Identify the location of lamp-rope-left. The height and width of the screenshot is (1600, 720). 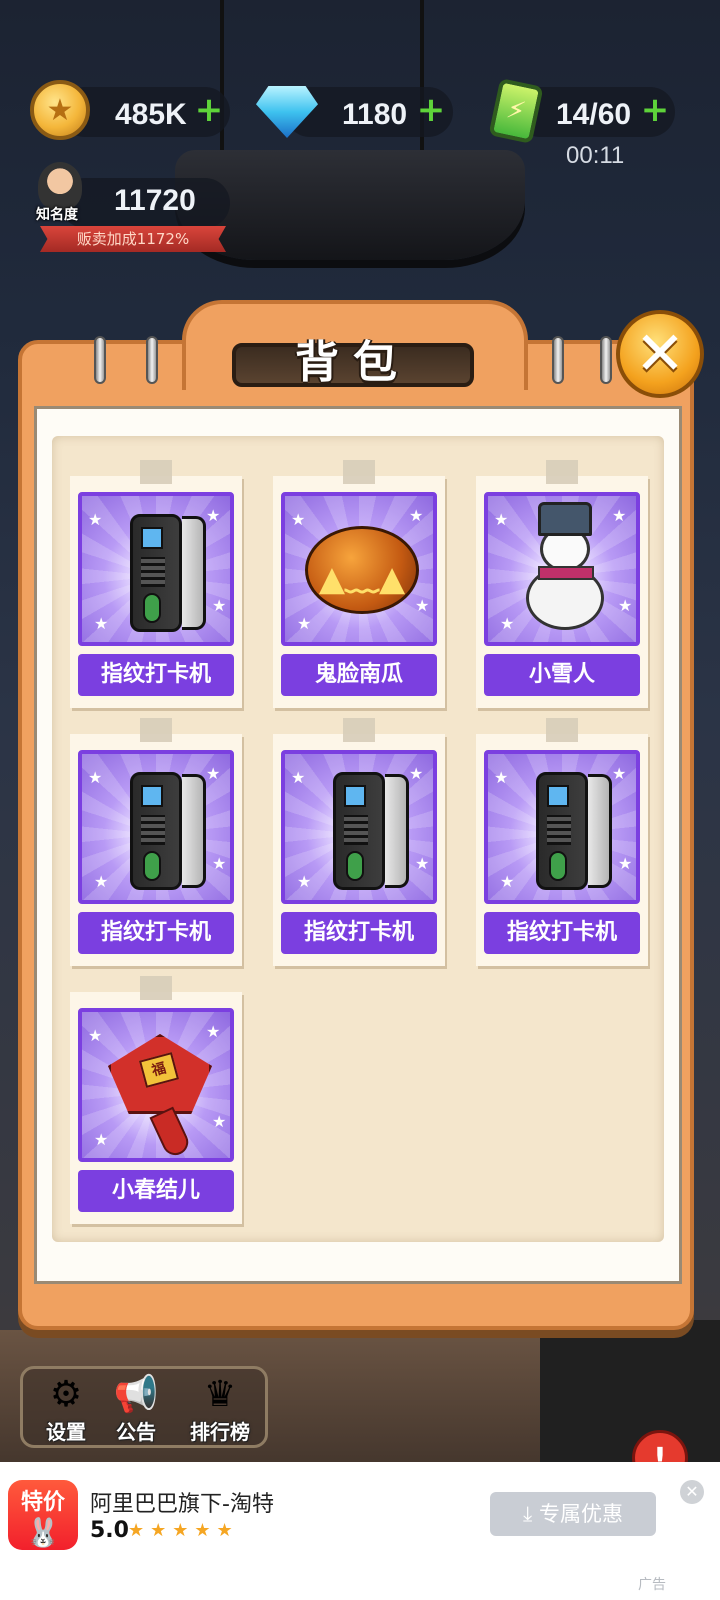
(222, 80).